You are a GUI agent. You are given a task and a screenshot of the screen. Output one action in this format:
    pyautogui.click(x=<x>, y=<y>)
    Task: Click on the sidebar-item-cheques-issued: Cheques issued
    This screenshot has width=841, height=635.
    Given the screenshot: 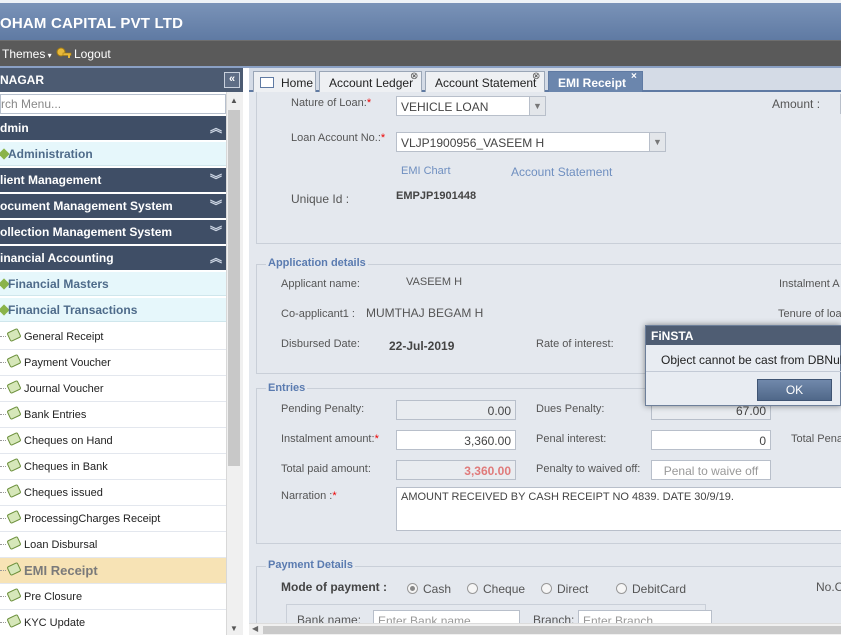 What is the action you would take?
    pyautogui.click(x=113, y=493)
    